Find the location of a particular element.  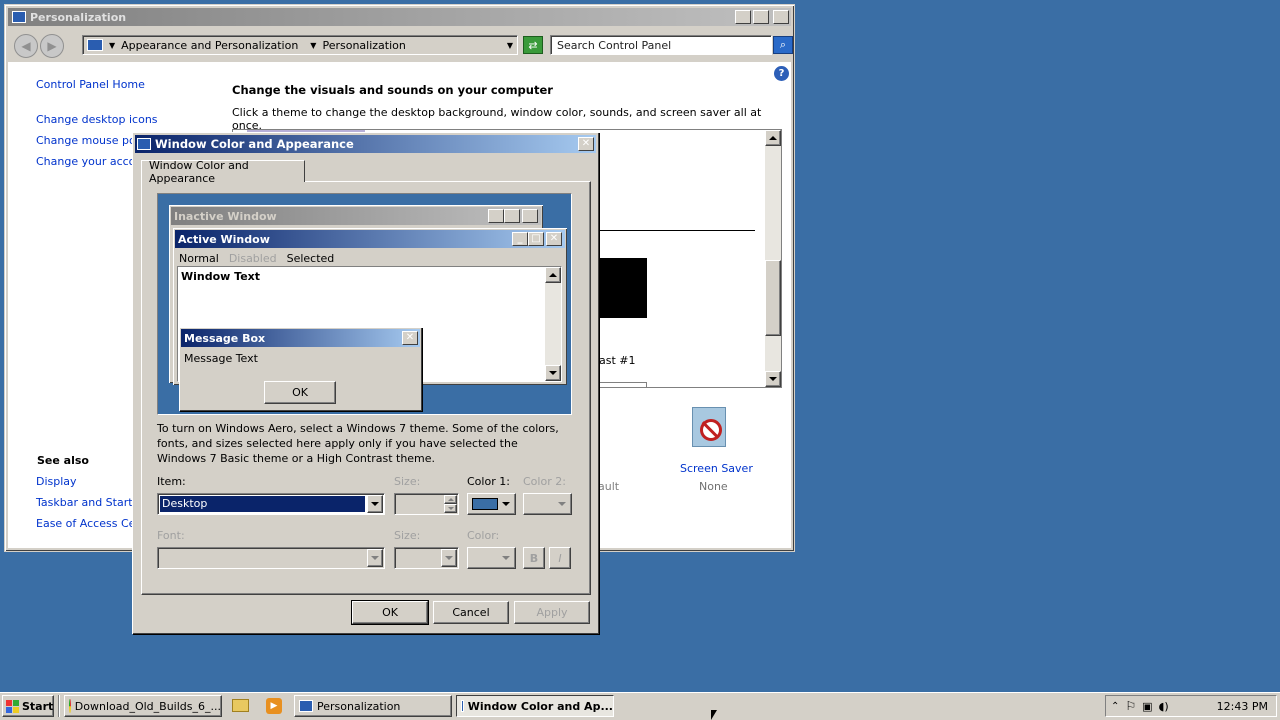

network-icon: ▣ is located at coordinates (1147, 706).